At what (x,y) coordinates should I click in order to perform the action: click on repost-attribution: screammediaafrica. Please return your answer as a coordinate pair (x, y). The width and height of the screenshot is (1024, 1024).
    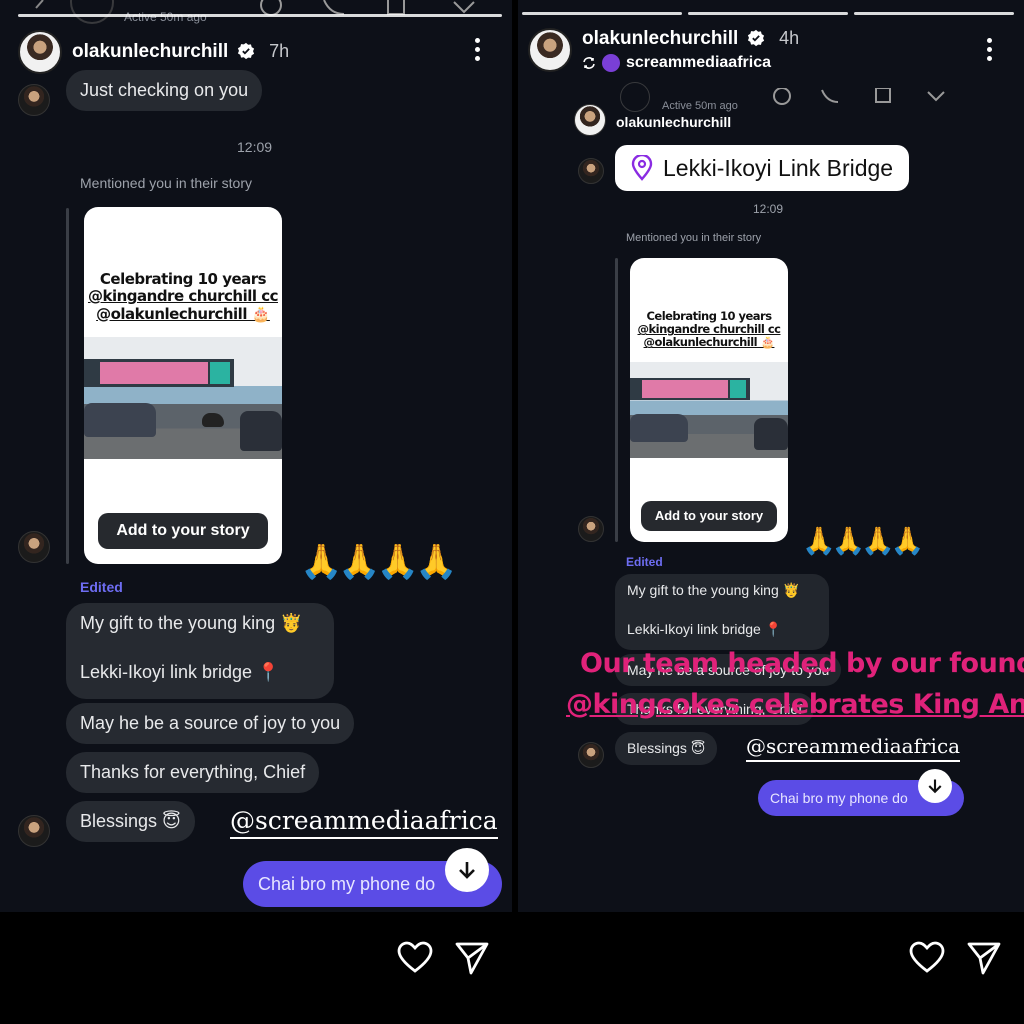
    Looking at the image, I should click on (690, 63).